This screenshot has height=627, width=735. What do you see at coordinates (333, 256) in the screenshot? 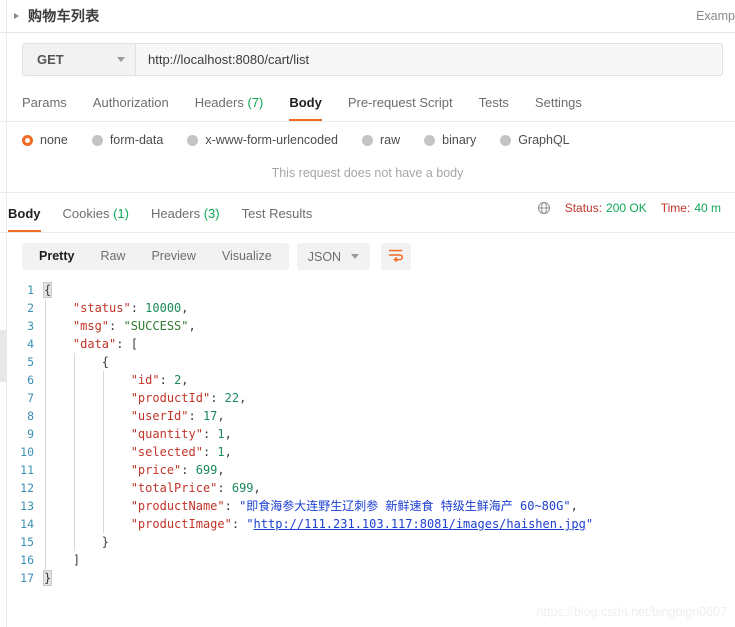
I see `response-format-select: JSON` at bounding box center [333, 256].